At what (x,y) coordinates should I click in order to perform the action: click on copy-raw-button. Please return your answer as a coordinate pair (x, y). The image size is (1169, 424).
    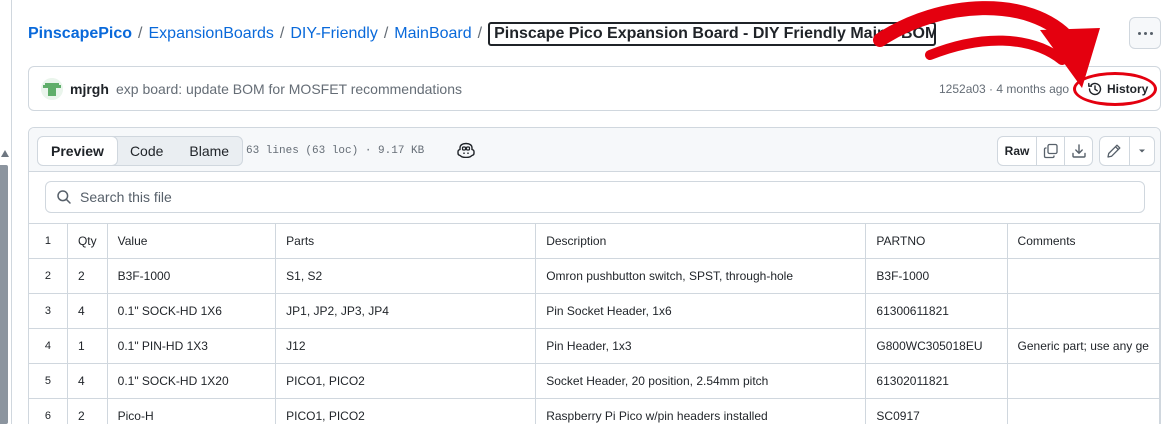
    Looking at the image, I should click on (1050, 151).